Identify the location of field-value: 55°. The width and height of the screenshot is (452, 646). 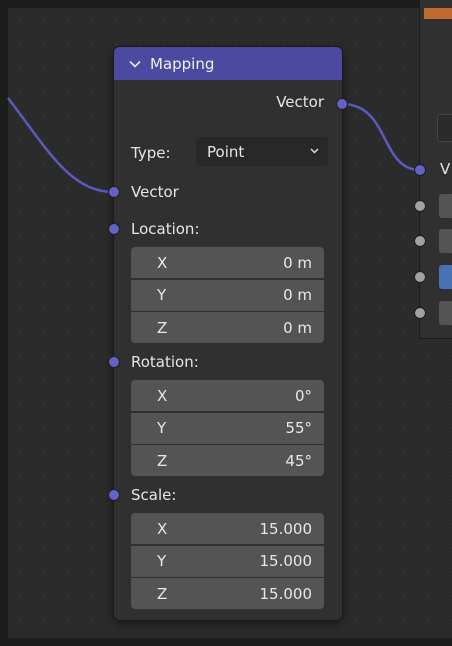
(298, 428).